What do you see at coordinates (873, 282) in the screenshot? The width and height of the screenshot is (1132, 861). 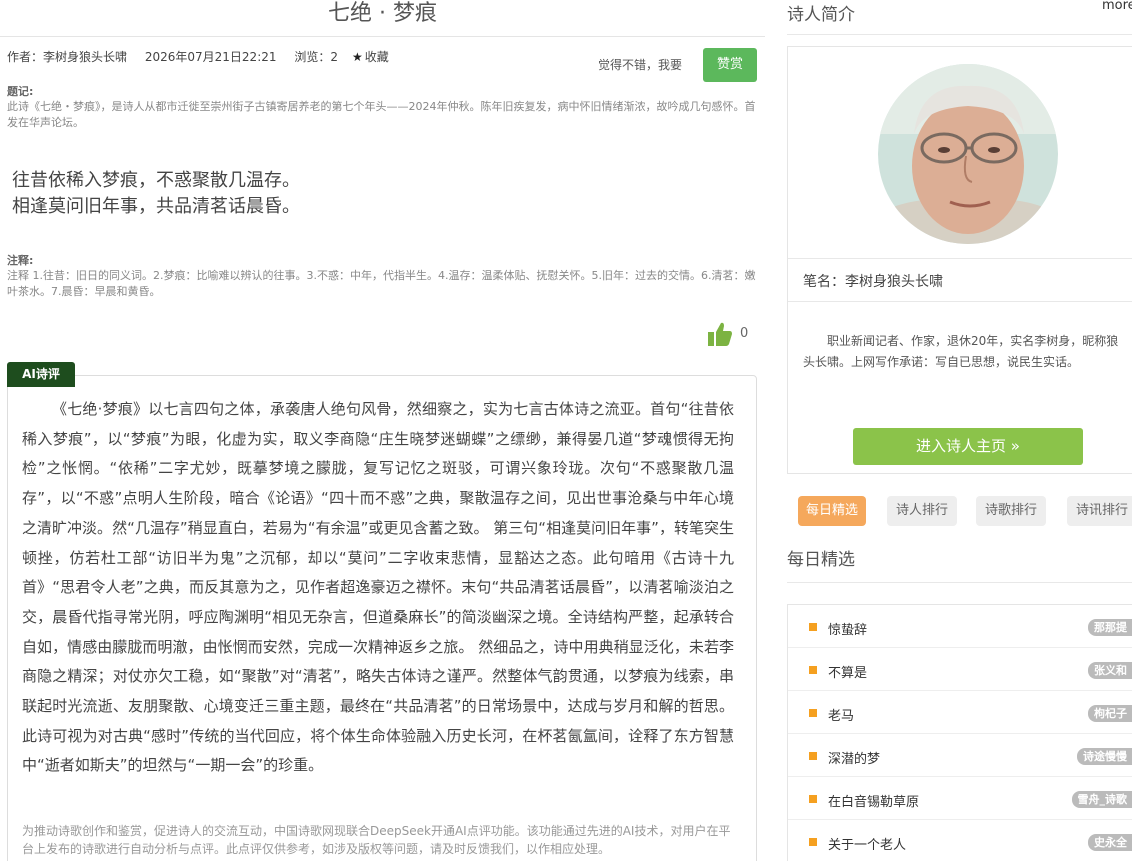 I see `pen-name: 笔名：李树身狼头长啸` at bounding box center [873, 282].